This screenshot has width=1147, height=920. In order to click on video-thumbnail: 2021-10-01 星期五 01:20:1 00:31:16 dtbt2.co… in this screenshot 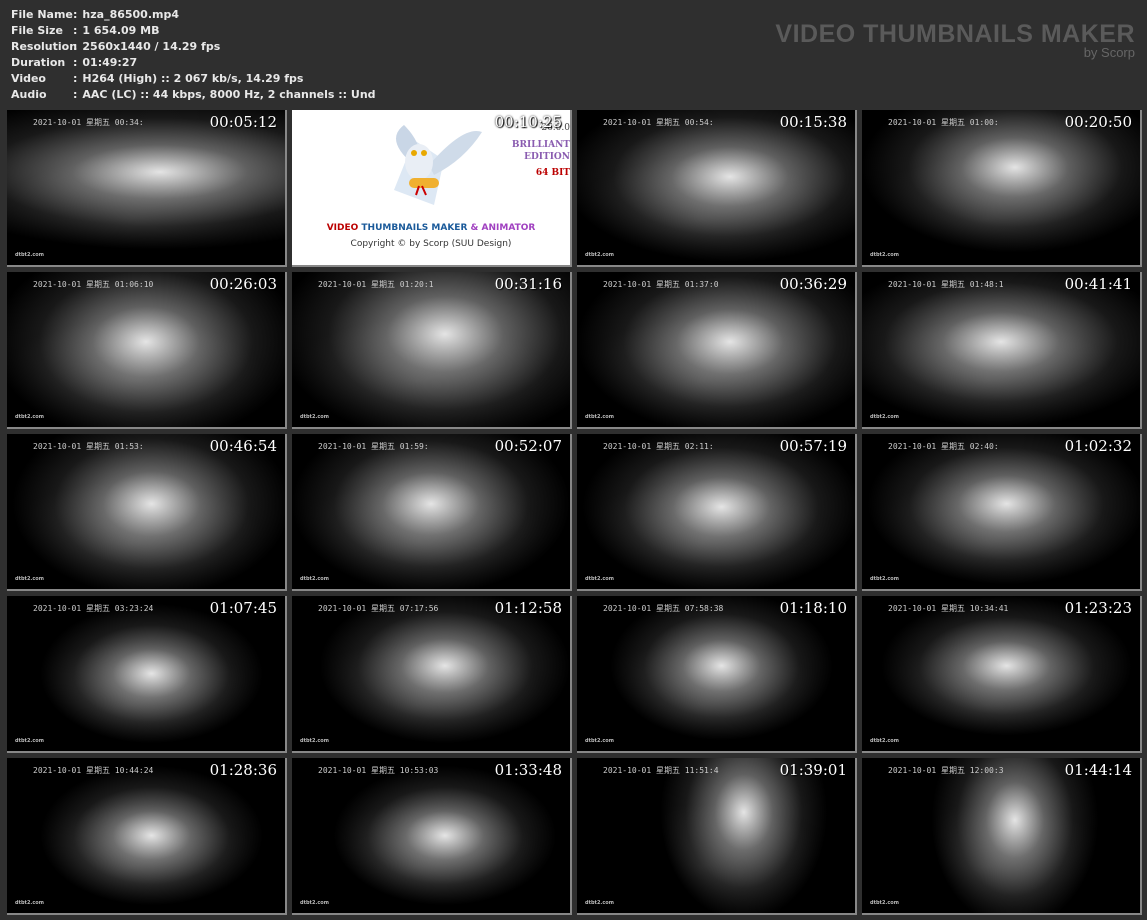, I will do `click(432, 350)`.